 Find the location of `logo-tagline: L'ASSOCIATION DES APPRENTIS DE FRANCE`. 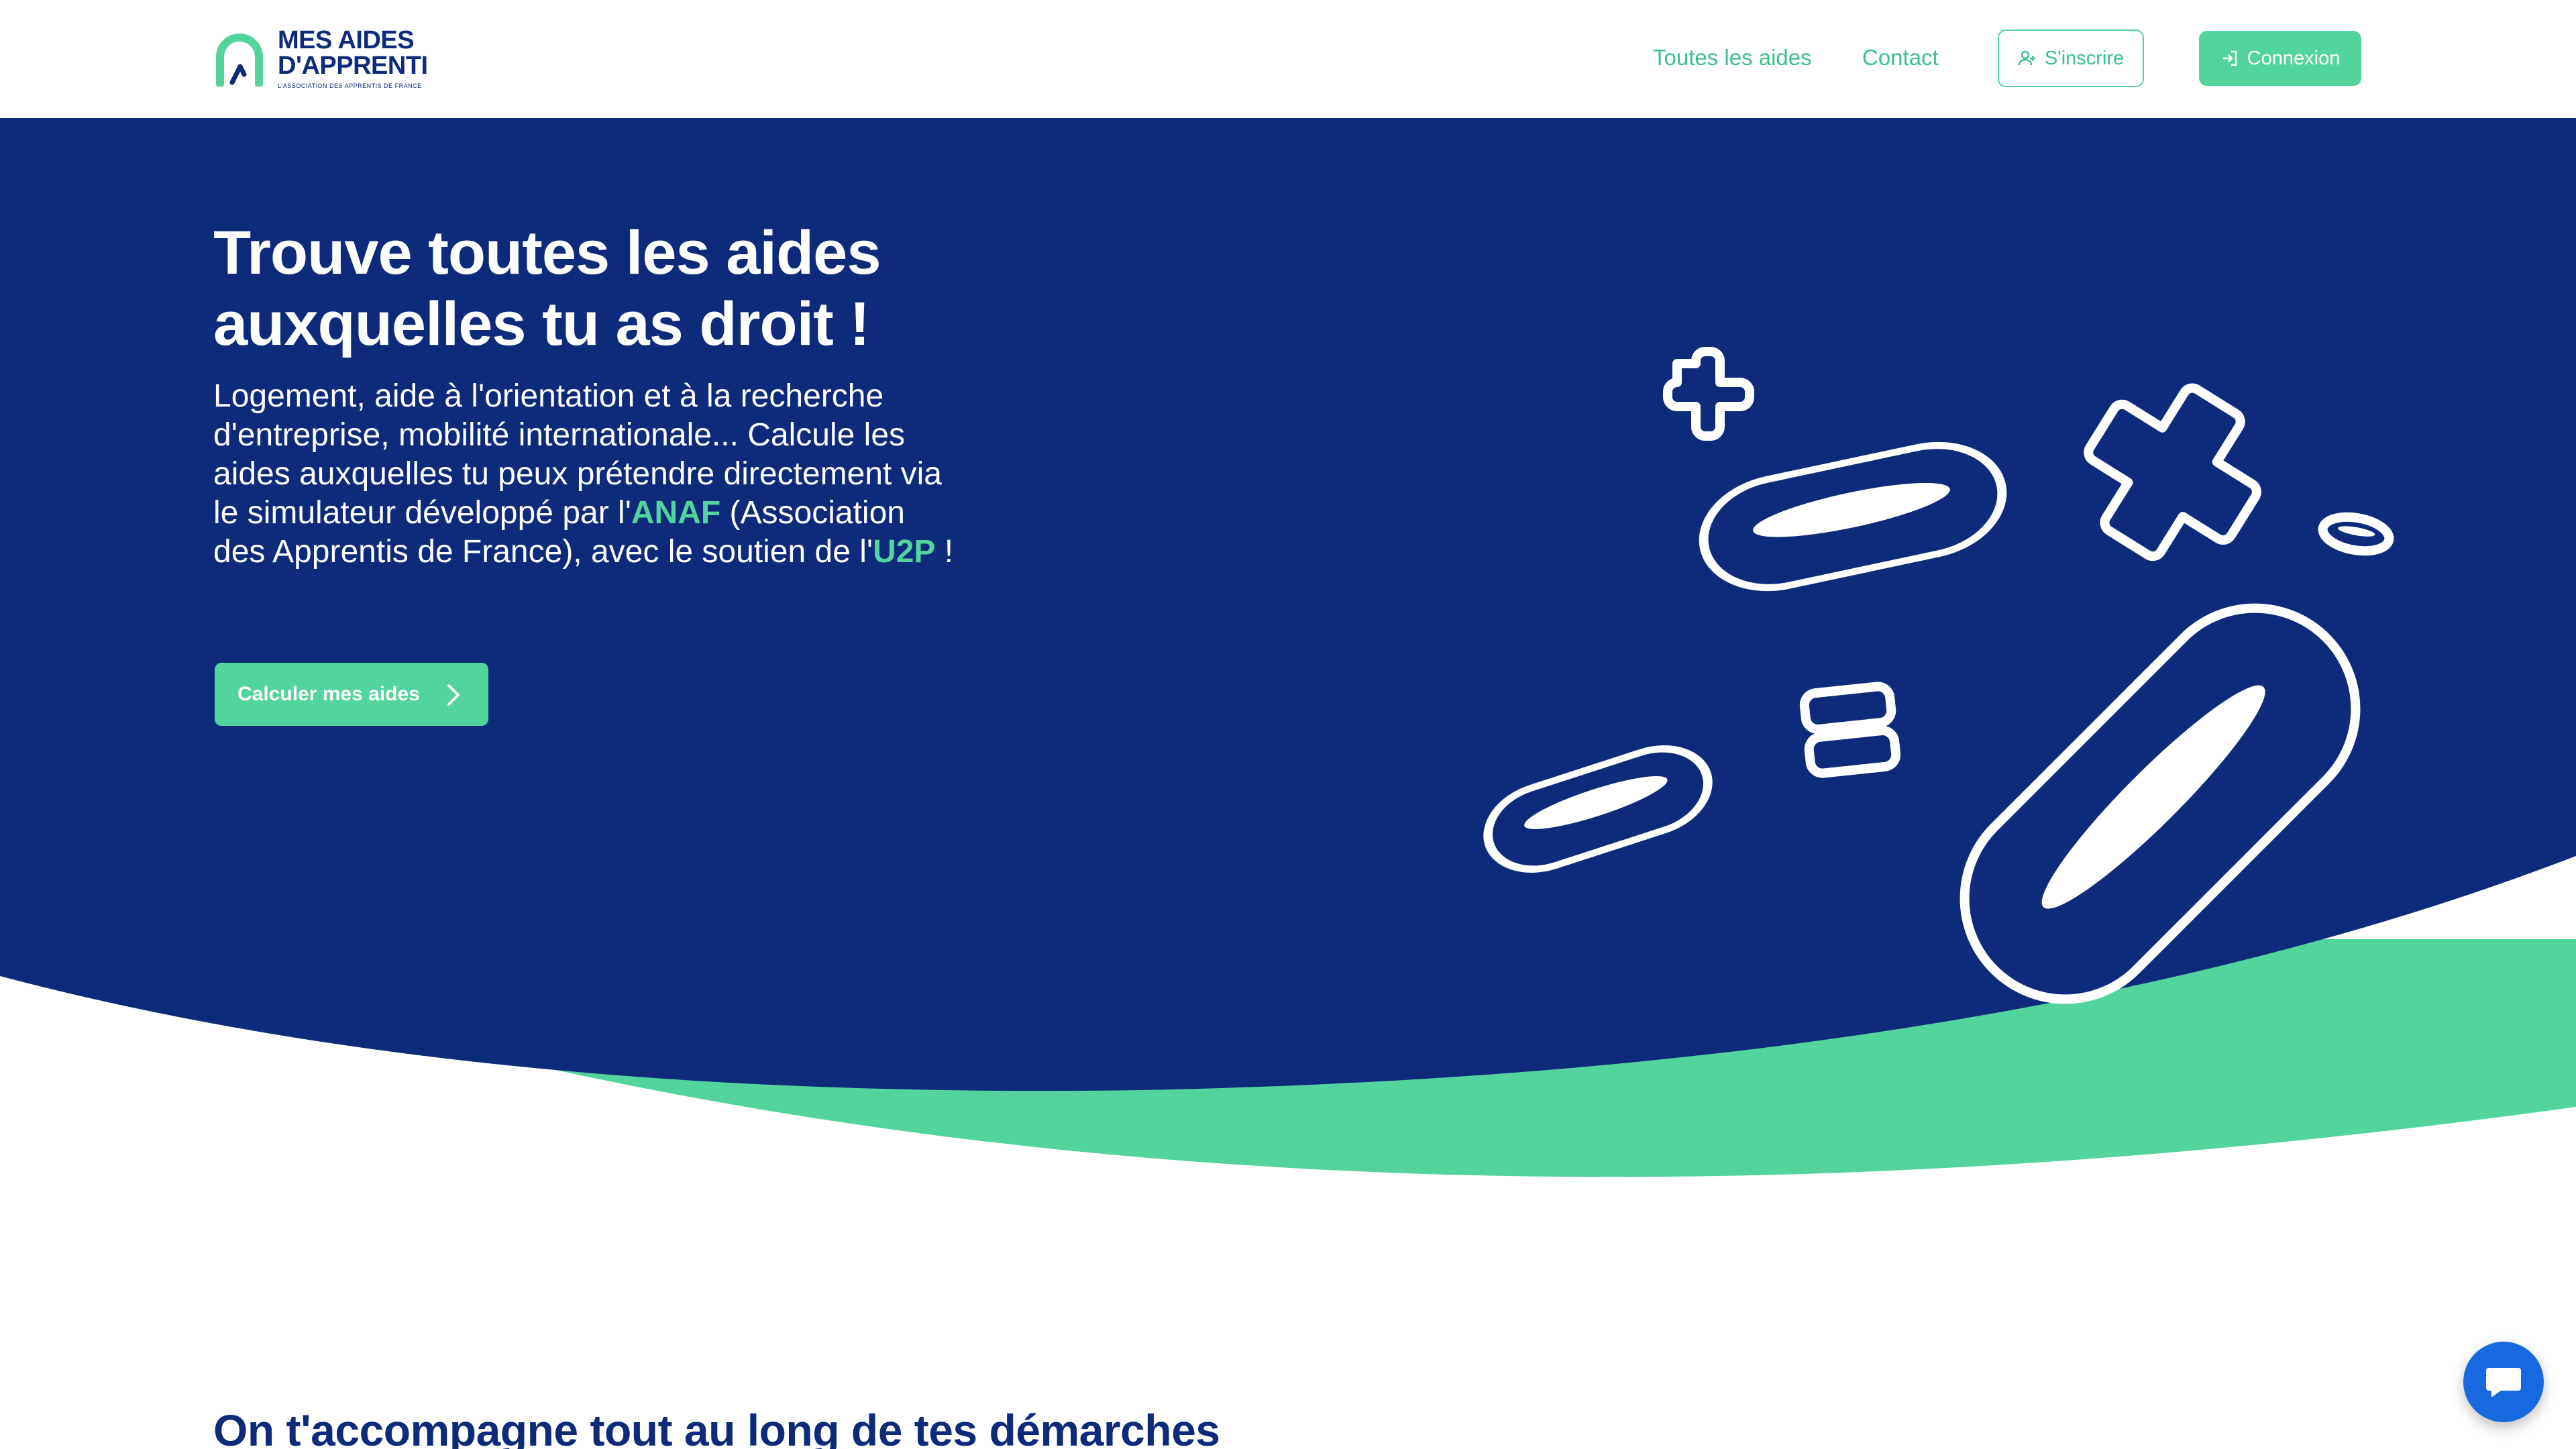

logo-tagline: L'ASSOCIATION DES APPRENTIS DE FRANCE is located at coordinates (350, 86).